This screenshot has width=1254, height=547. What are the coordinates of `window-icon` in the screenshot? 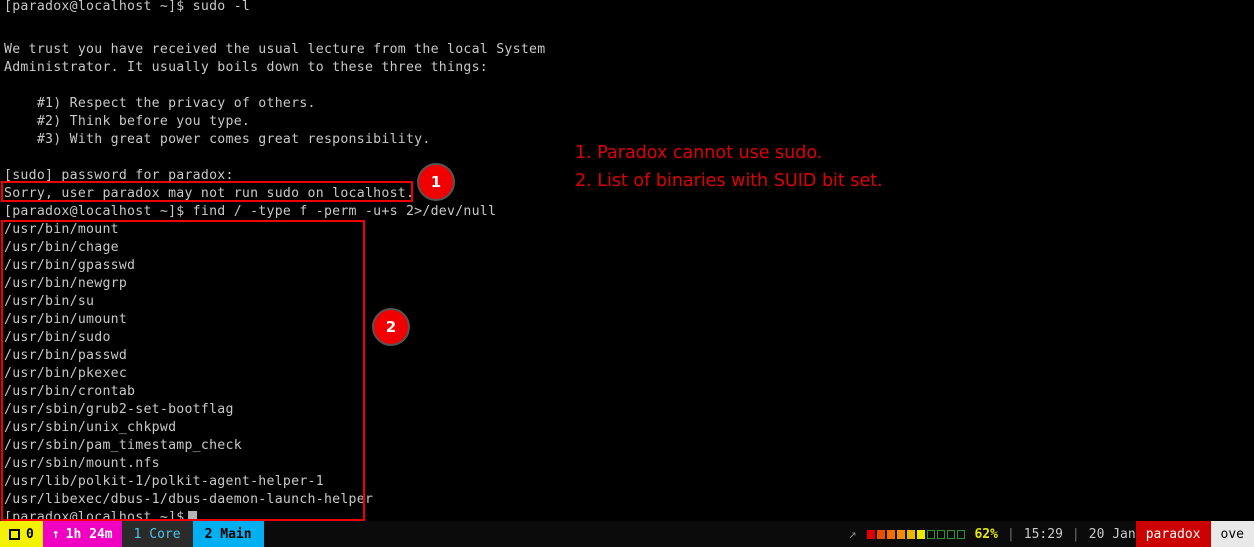 It's located at (14, 534).